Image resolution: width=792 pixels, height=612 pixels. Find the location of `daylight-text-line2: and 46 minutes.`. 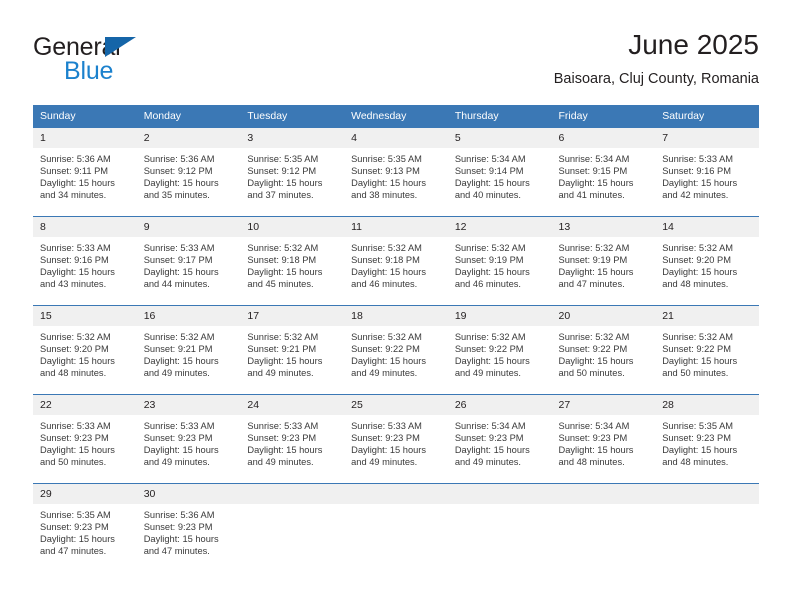

daylight-text-line2: and 46 minutes. is located at coordinates (384, 284).